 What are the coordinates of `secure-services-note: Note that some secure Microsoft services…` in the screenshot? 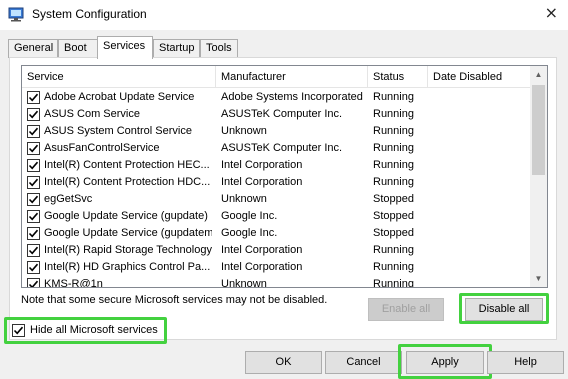 It's located at (174, 300).